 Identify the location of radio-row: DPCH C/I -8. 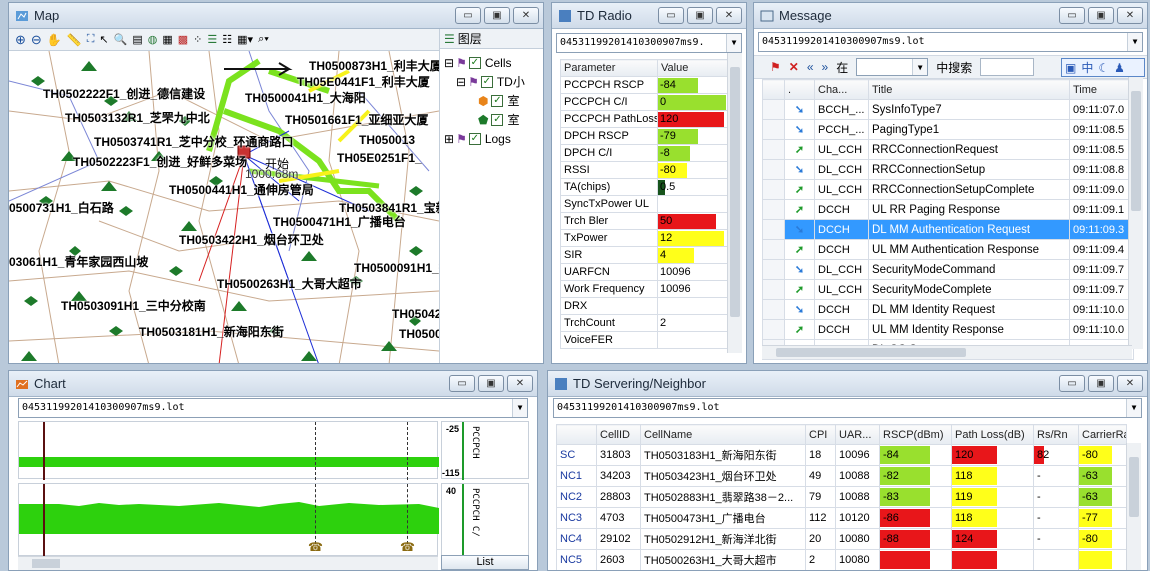
(645, 153).